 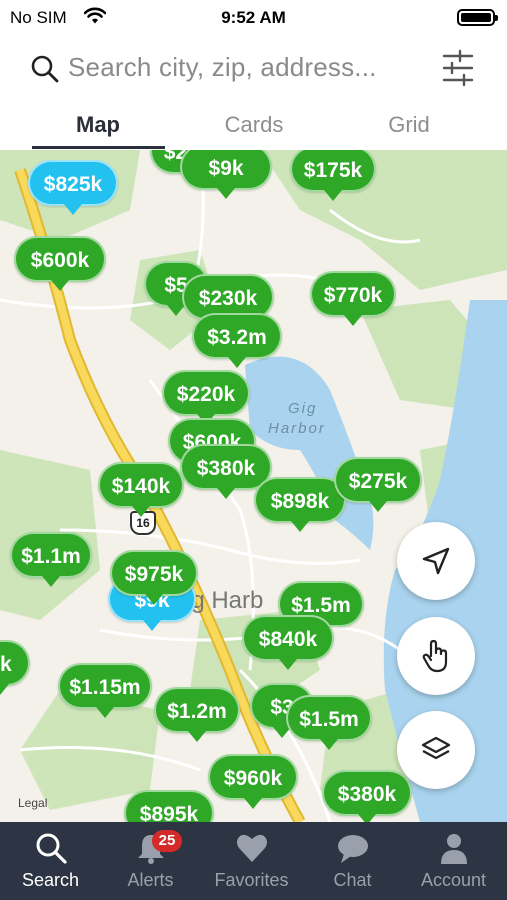 What do you see at coordinates (409, 125) in the screenshot?
I see `tab-grid: Grid` at bounding box center [409, 125].